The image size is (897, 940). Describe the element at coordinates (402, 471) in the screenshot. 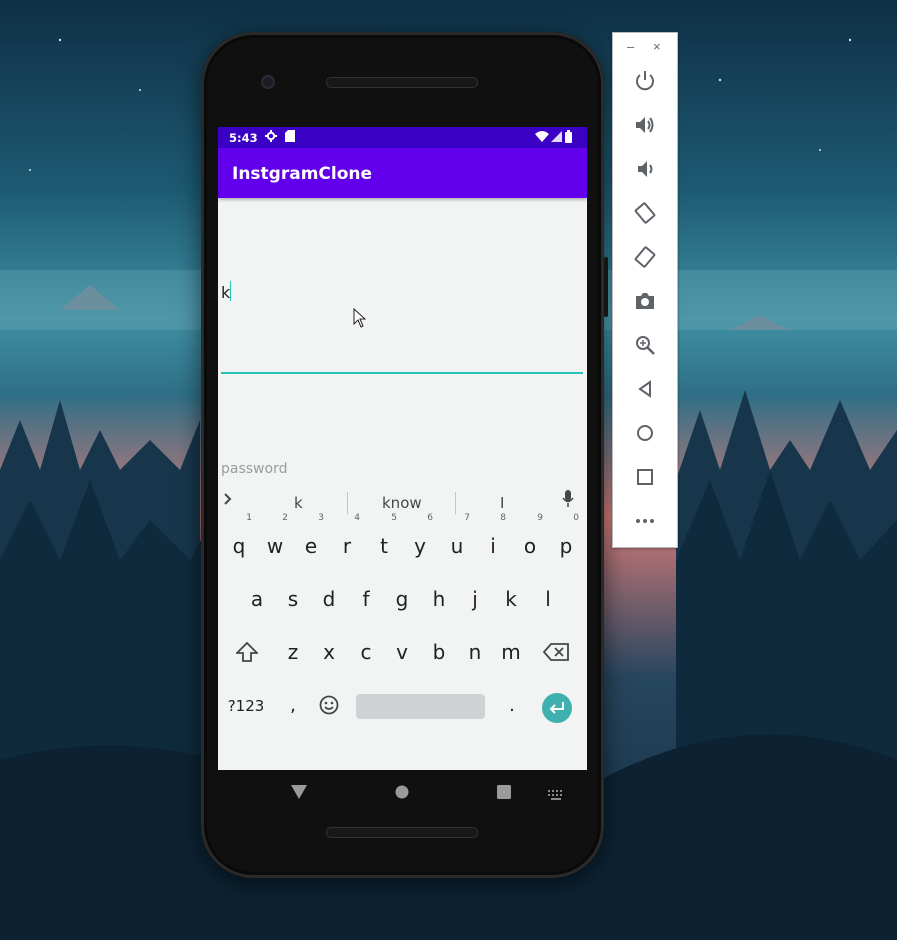

I see `password-input: password` at that location.